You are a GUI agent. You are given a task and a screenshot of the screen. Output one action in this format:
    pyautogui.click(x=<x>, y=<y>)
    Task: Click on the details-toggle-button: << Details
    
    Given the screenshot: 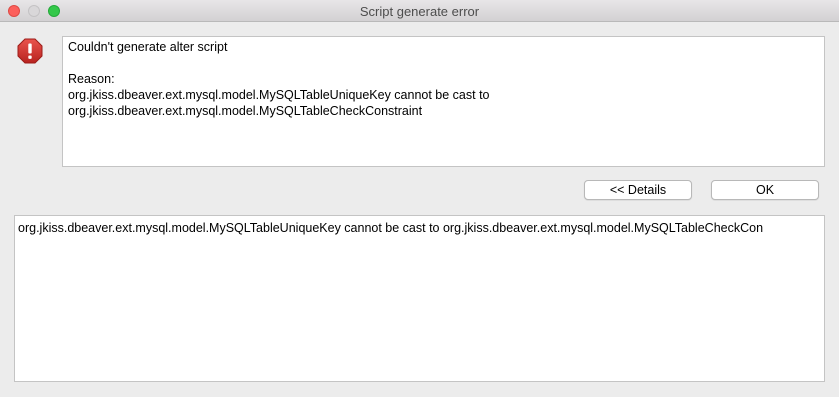 What is the action you would take?
    pyautogui.click(x=638, y=190)
    